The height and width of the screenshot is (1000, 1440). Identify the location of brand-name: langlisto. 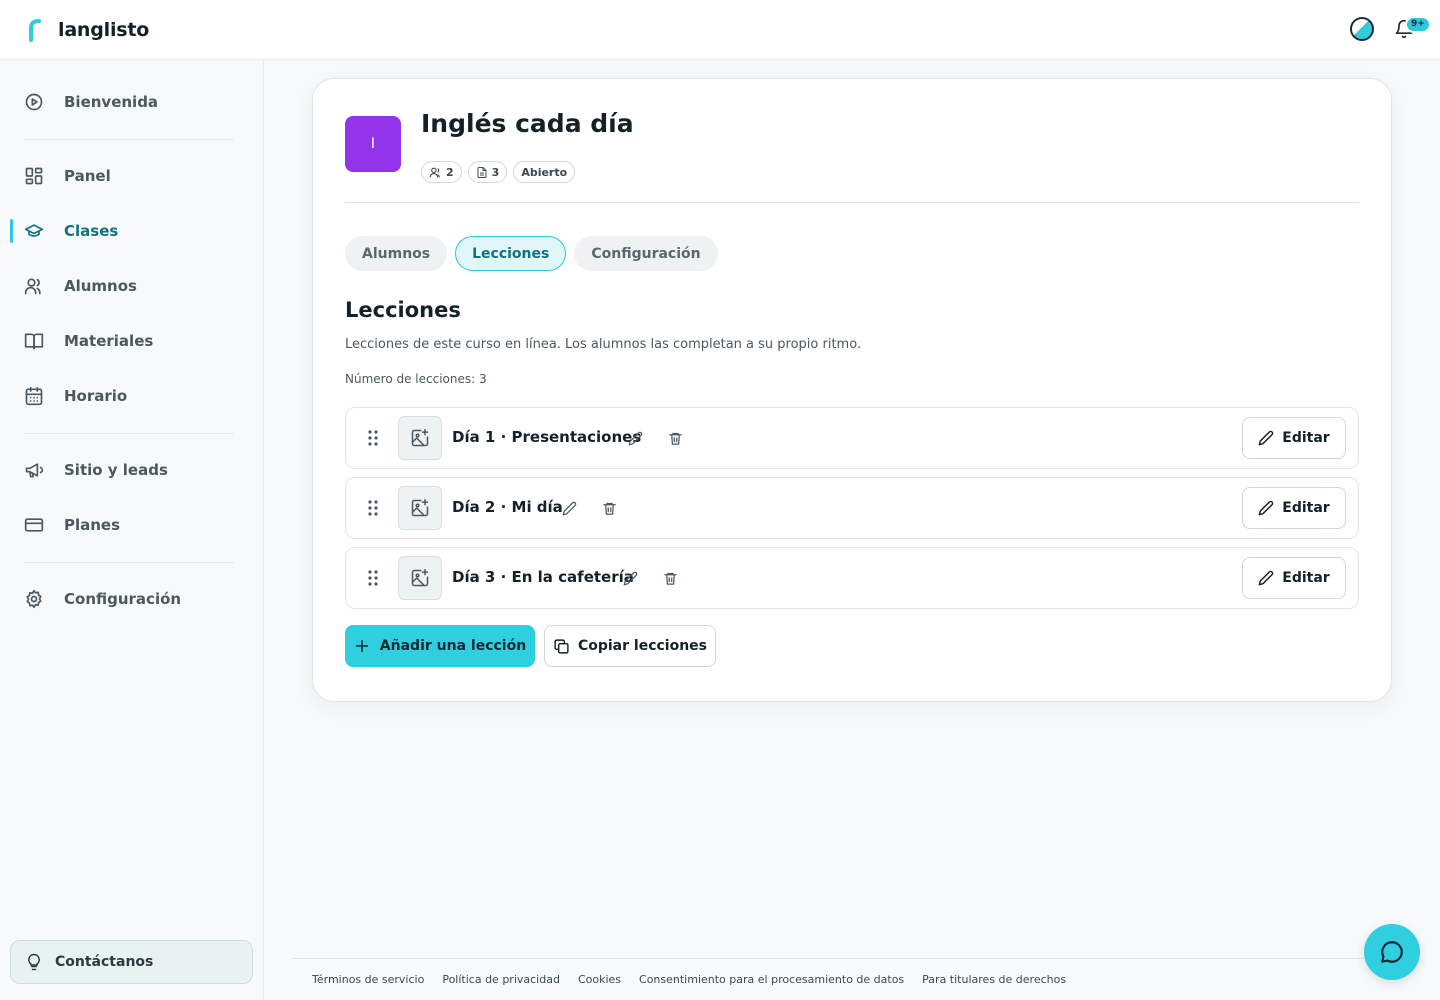
(104, 29).